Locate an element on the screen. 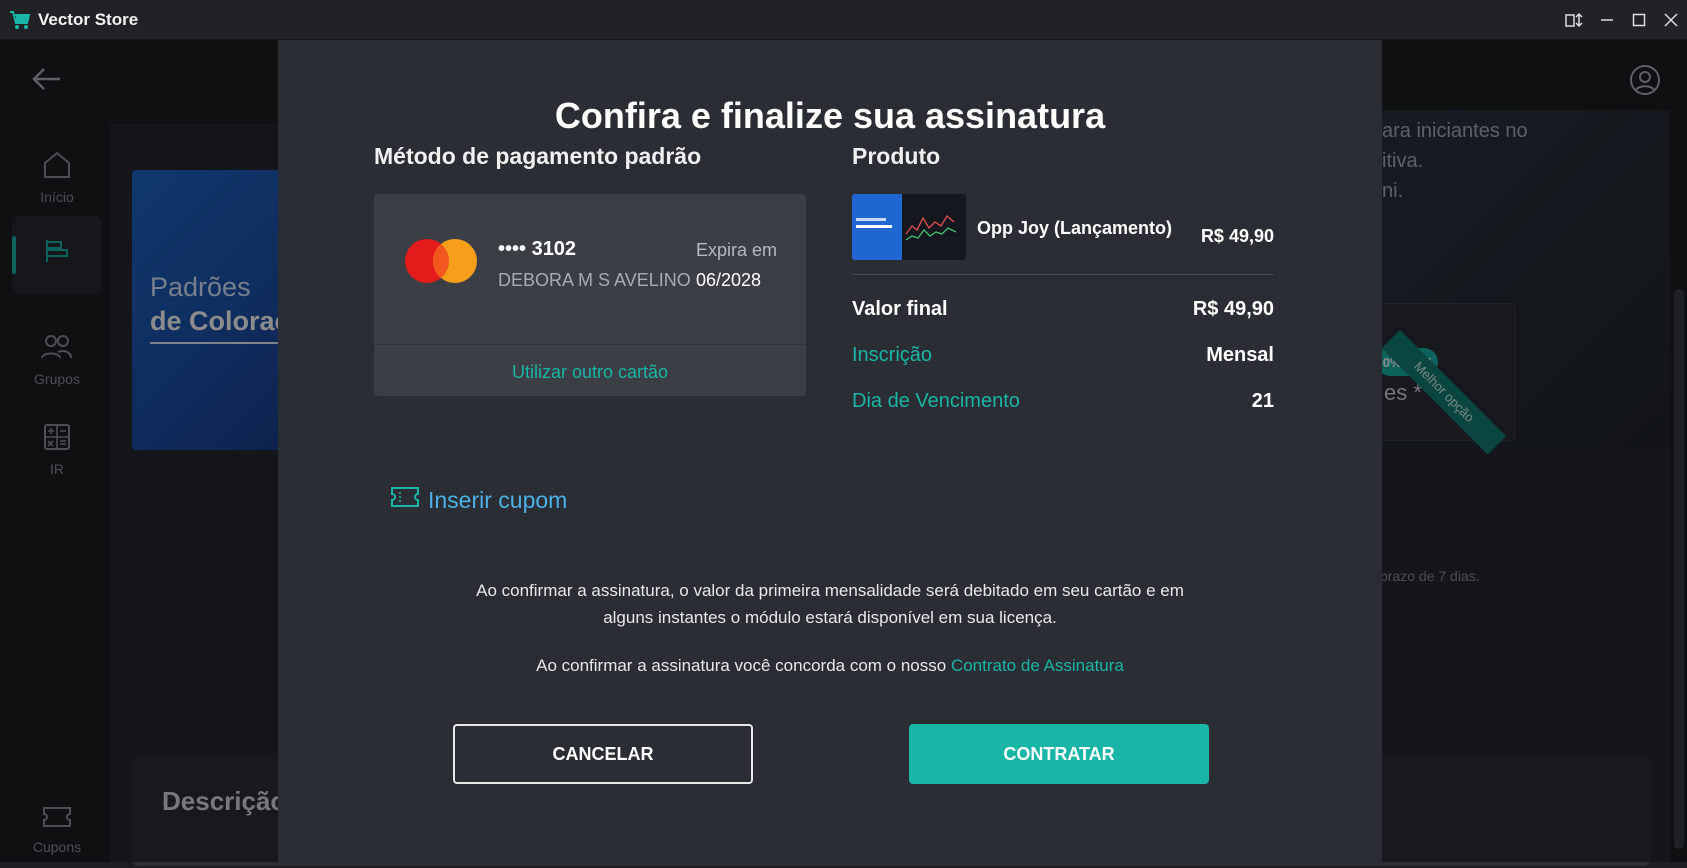  card-number: •••• 3102 is located at coordinates (537, 249).